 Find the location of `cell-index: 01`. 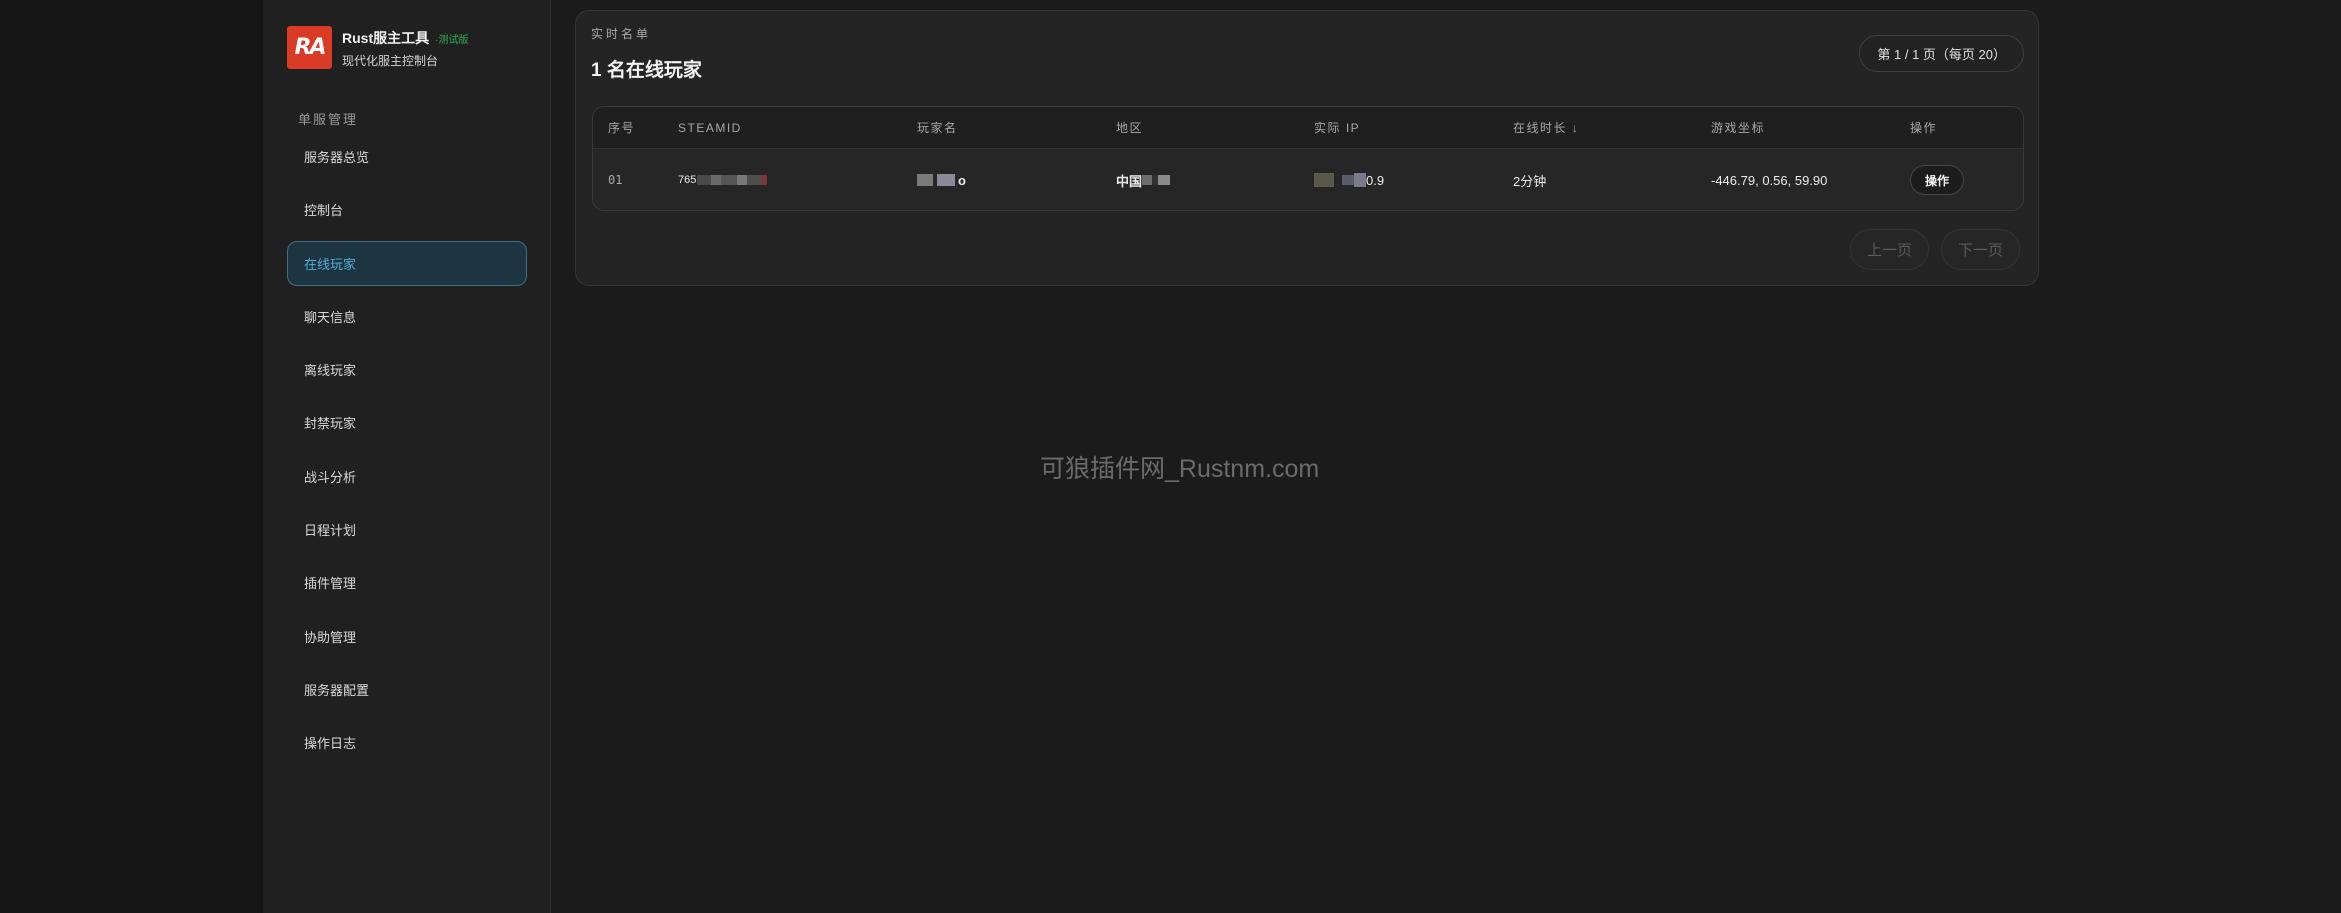

cell-index: 01 is located at coordinates (615, 180).